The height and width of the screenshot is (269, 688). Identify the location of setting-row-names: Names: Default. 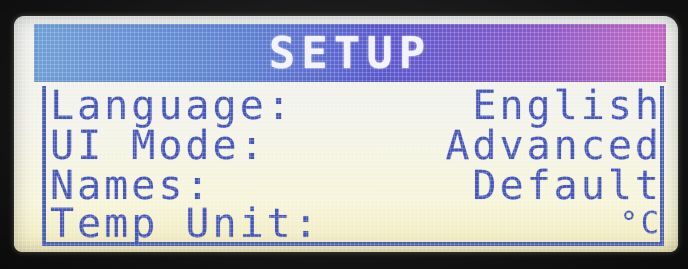
(356, 186).